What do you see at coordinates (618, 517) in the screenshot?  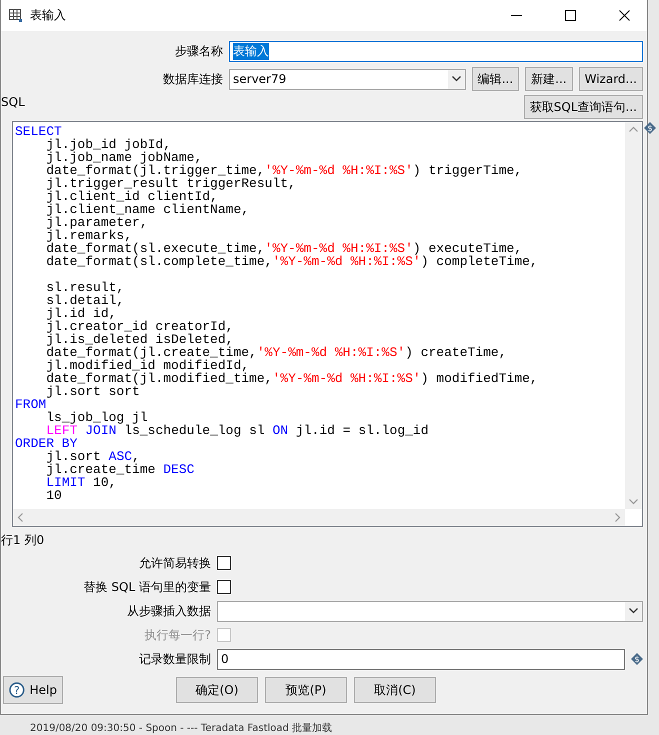 I see `scroll-right-icon` at bounding box center [618, 517].